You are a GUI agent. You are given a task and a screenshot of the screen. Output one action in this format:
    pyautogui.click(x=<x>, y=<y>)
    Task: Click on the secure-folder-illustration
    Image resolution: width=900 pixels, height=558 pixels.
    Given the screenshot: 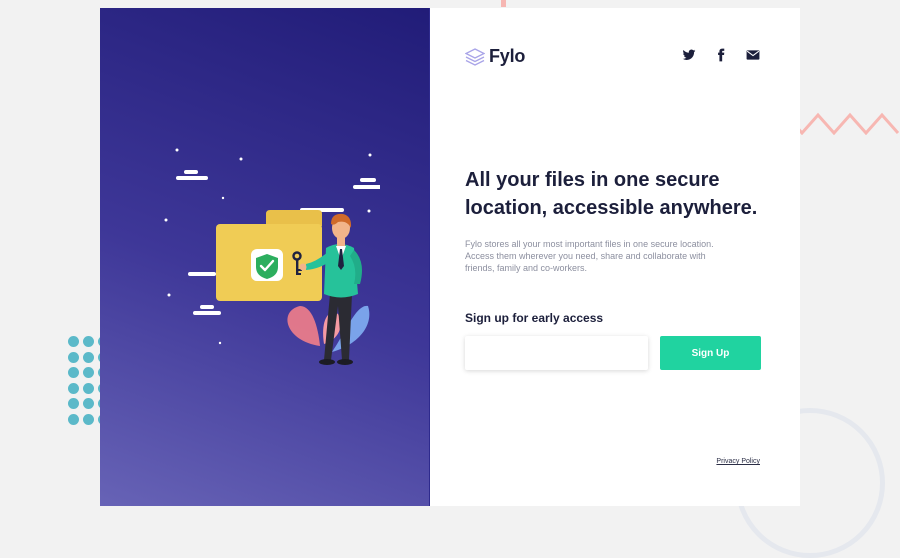 What is the action you would take?
    pyautogui.click(x=272, y=256)
    